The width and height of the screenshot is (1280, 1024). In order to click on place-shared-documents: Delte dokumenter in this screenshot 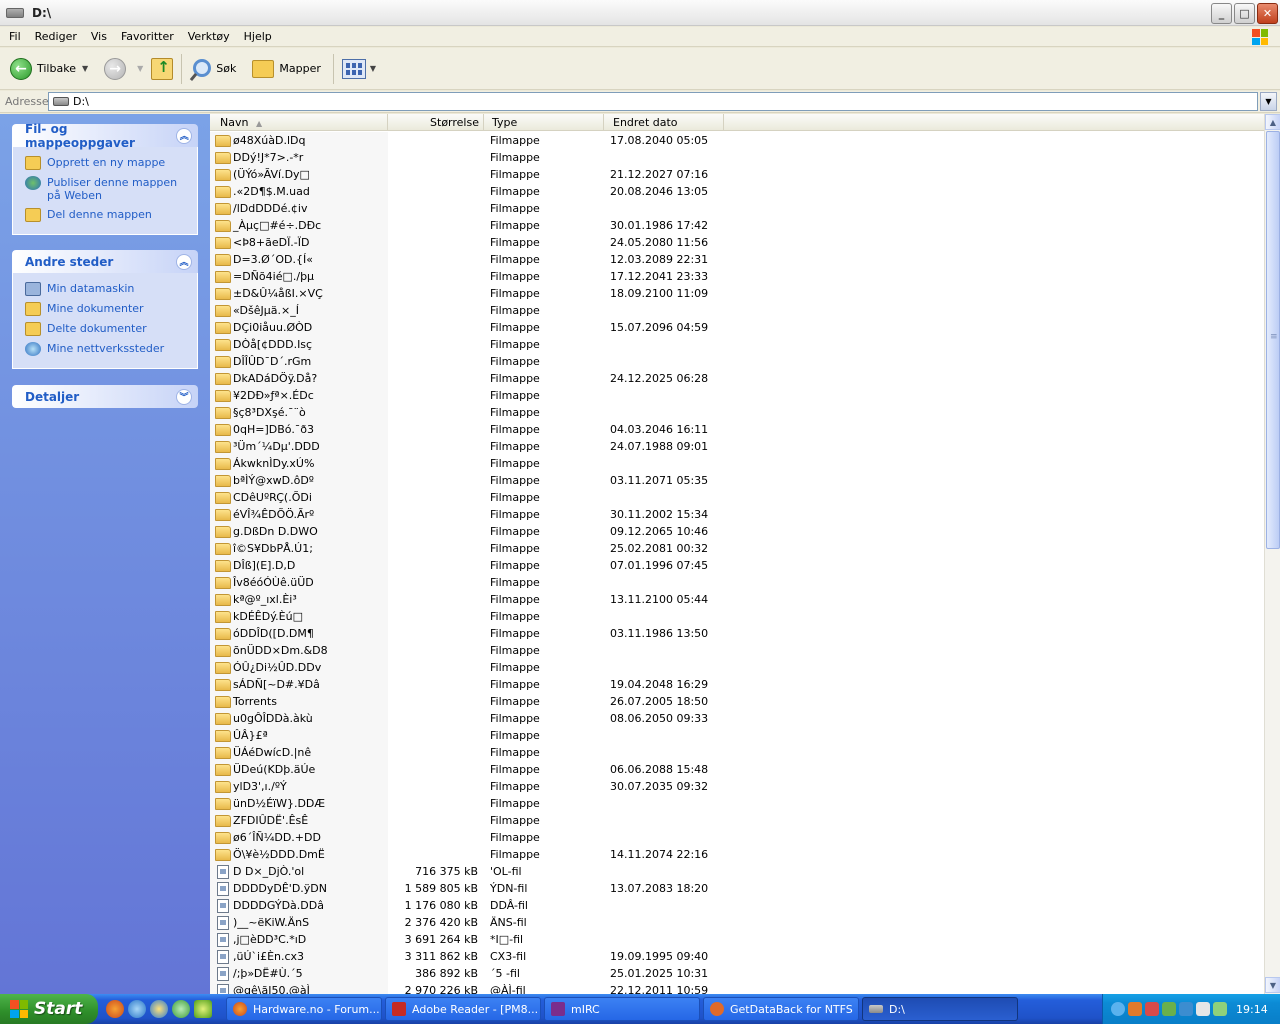, I will do `click(108, 329)`.